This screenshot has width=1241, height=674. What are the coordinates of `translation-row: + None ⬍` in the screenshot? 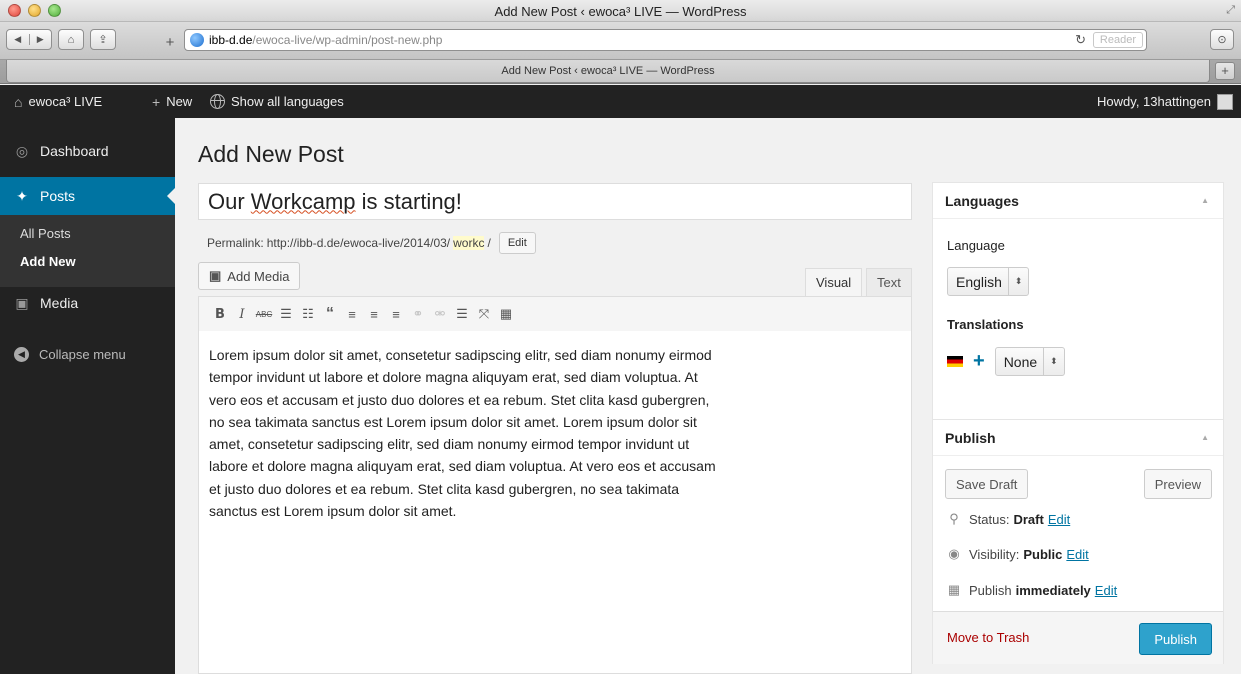 It's located at (1006, 361).